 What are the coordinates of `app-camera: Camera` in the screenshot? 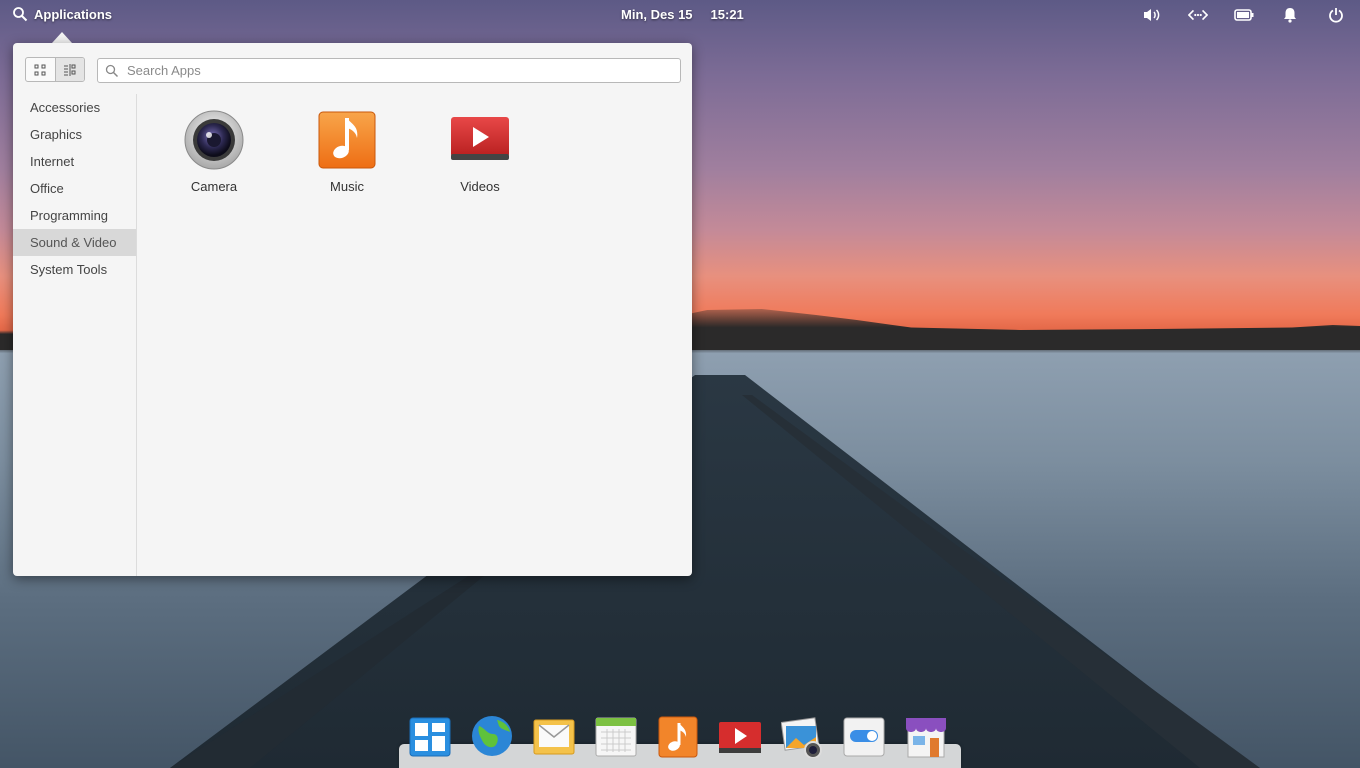 It's located at (214, 152).